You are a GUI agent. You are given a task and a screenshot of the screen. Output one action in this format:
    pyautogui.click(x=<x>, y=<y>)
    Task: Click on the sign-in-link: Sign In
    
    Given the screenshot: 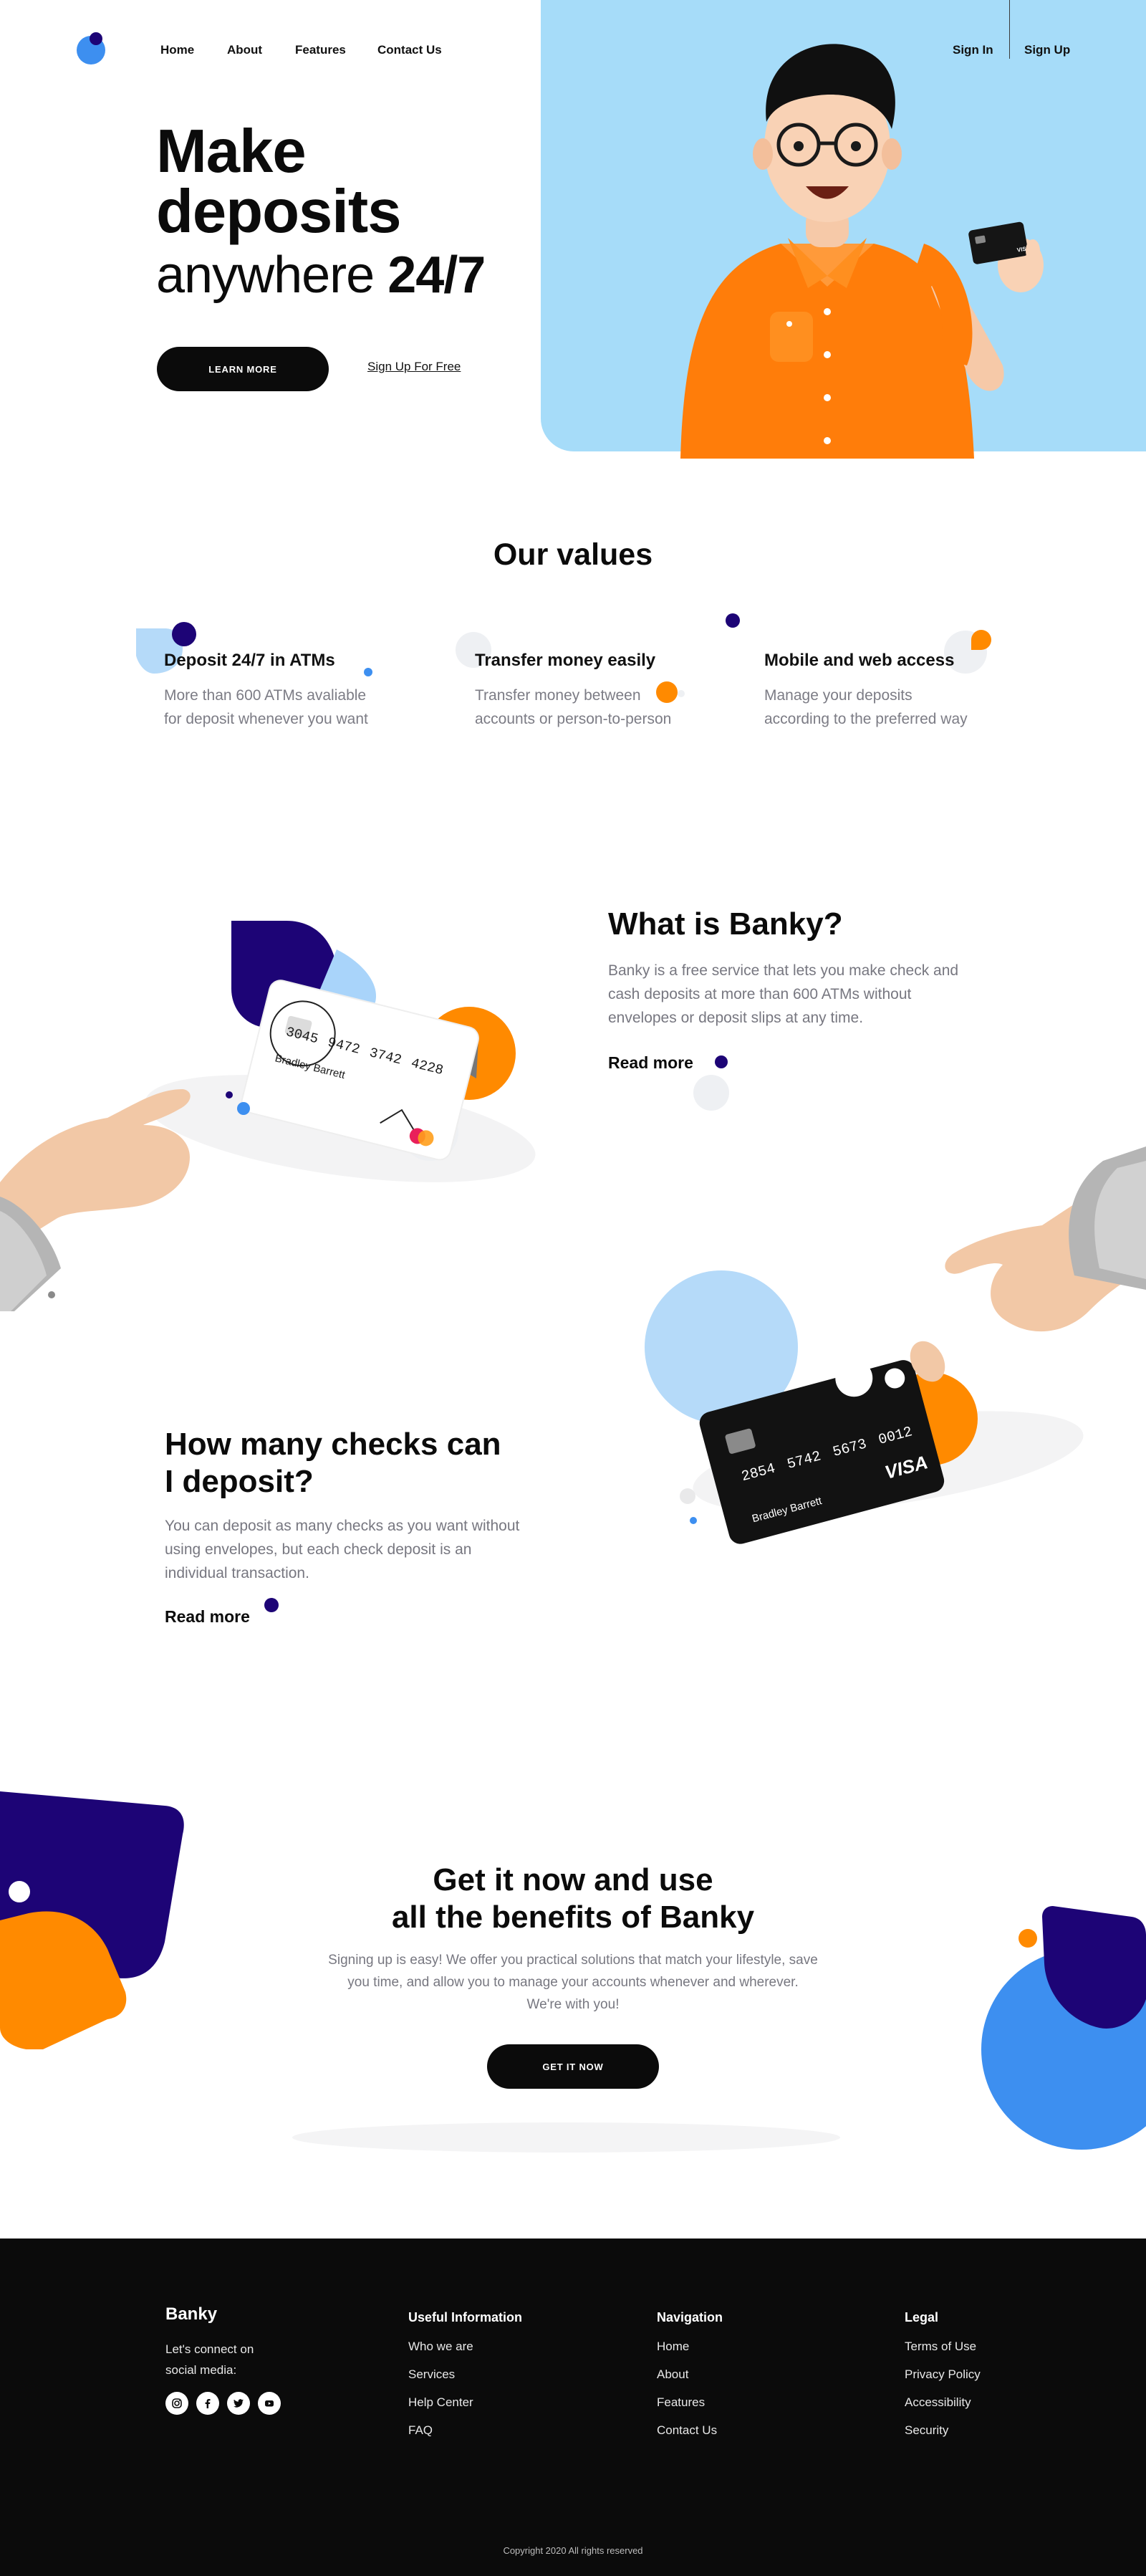 What is the action you would take?
    pyautogui.click(x=973, y=50)
    